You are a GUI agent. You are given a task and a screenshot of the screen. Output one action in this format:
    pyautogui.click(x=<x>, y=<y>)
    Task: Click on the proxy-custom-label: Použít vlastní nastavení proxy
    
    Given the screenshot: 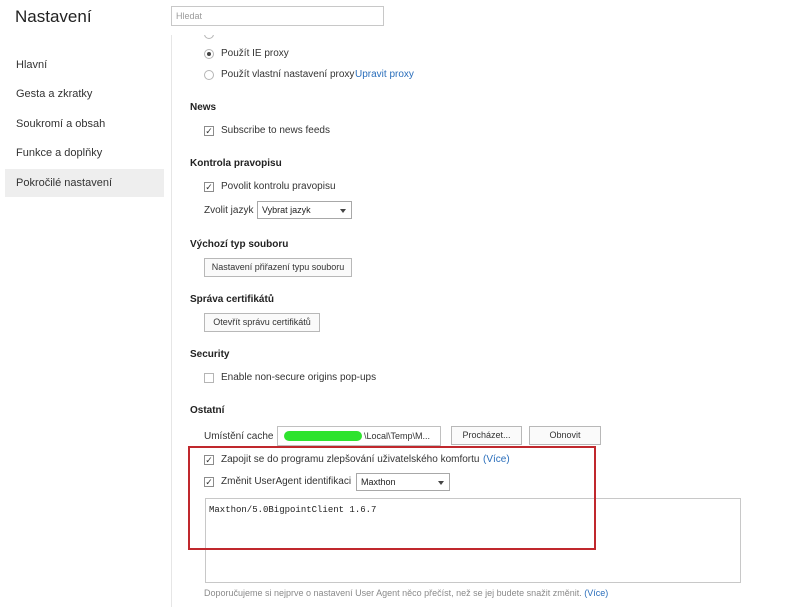 What is the action you would take?
    pyautogui.click(x=288, y=74)
    